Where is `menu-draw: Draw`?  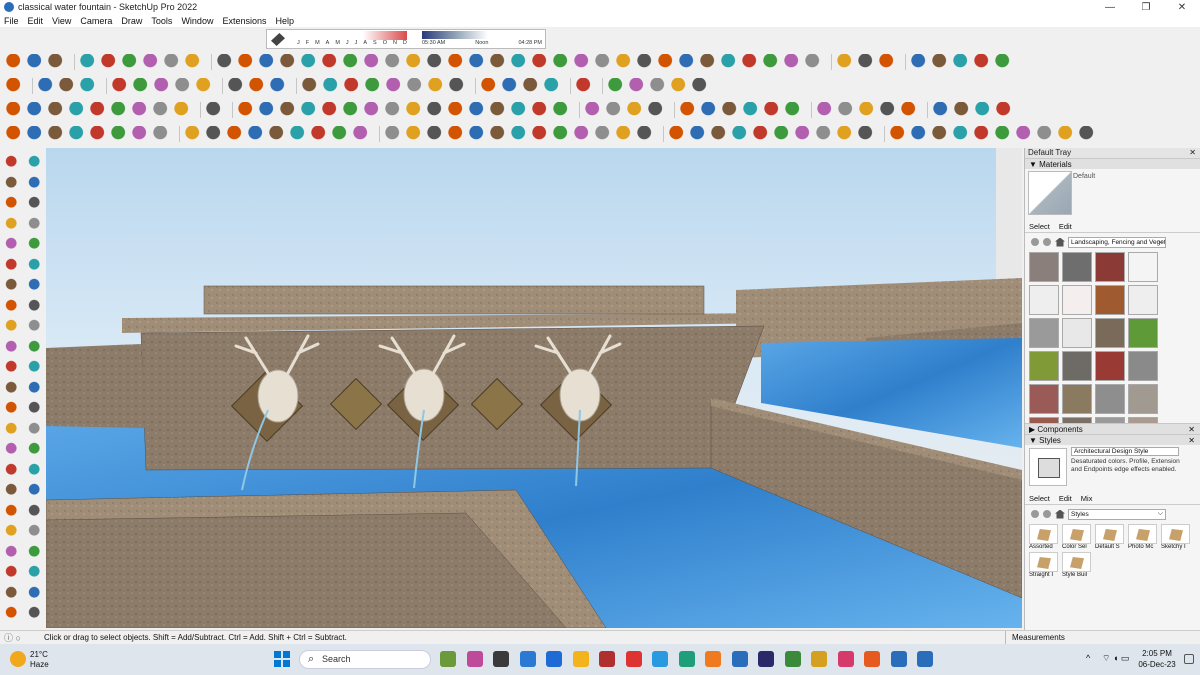 menu-draw: Draw is located at coordinates (131, 21).